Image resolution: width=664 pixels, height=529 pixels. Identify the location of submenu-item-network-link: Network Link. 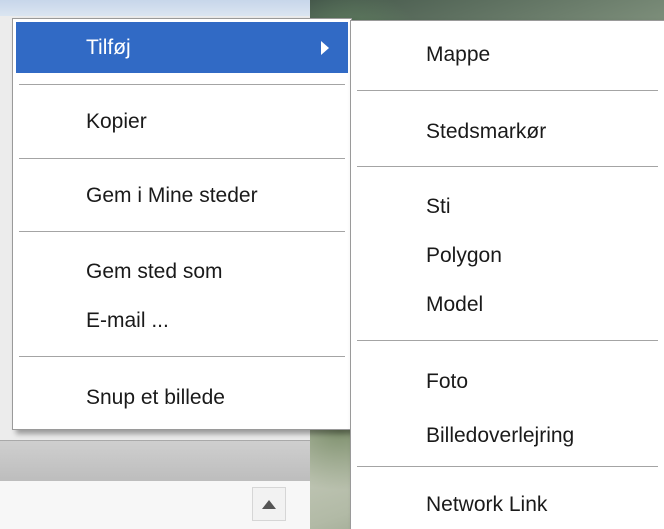
(507, 504).